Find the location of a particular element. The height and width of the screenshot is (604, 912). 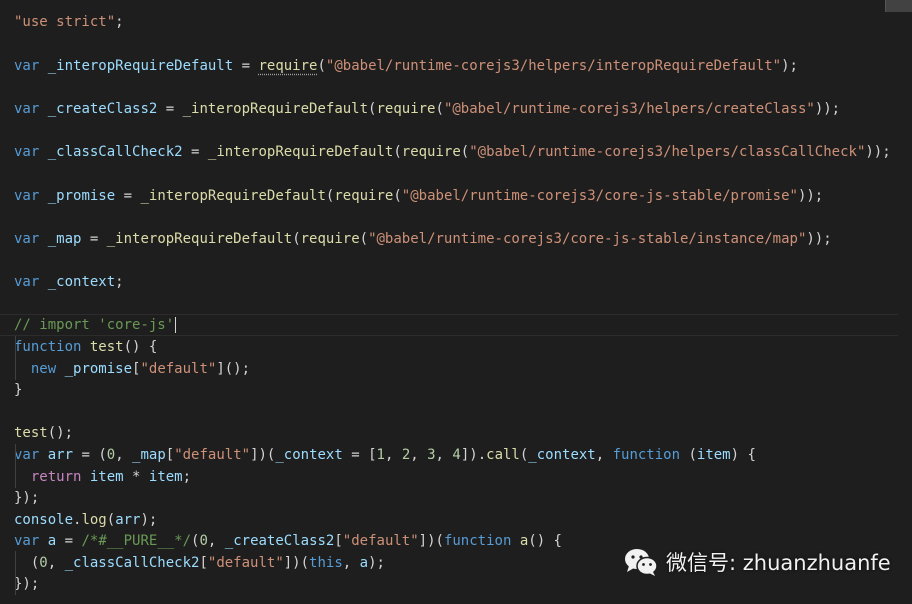

code-token: _createClass2 is located at coordinates (102, 109).